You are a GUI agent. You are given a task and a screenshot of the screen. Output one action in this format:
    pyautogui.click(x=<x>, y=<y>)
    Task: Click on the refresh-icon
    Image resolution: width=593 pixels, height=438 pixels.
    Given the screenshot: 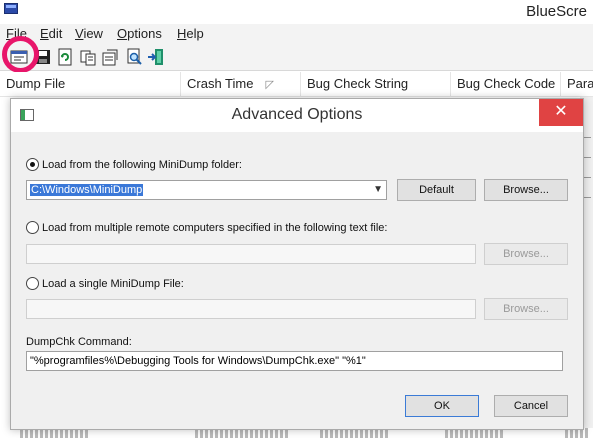 What is the action you would take?
    pyautogui.click(x=65, y=57)
    